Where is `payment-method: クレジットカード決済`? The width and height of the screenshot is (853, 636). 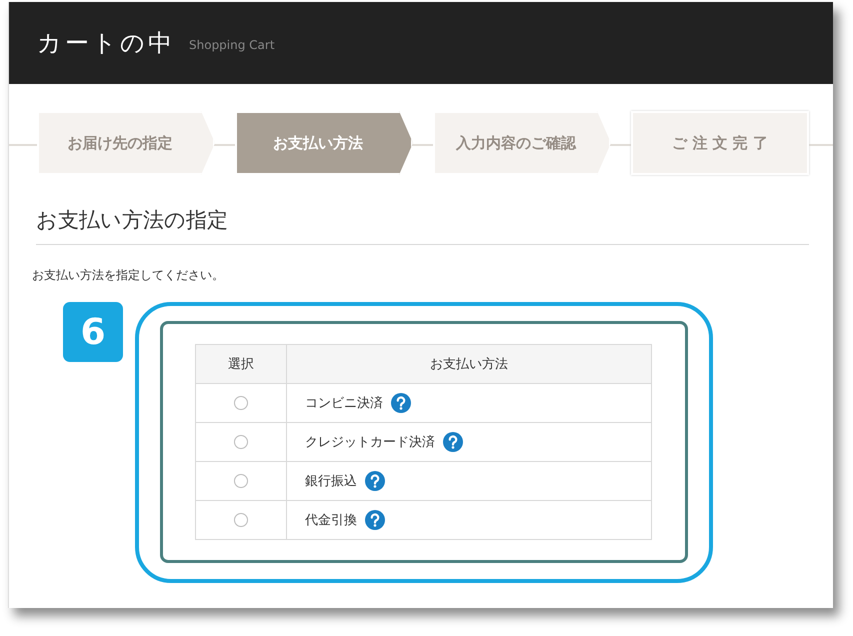
payment-method: クレジットカード決済 is located at coordinates (370, 442).